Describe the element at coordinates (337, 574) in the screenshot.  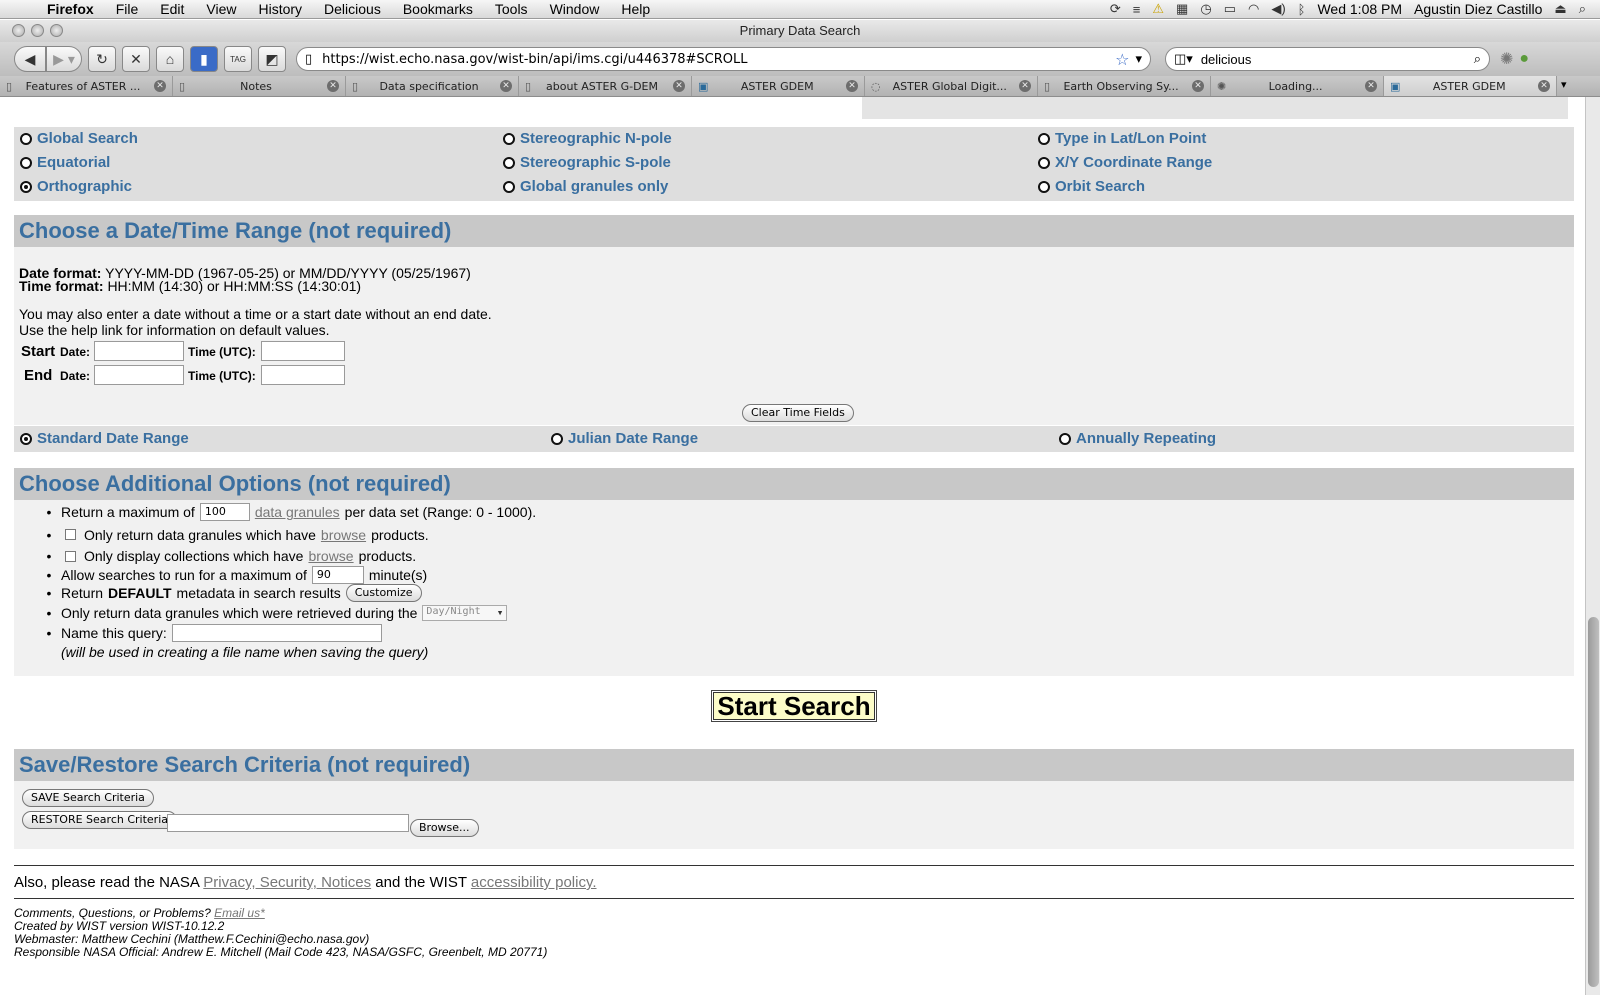
I see `max-time-input: 90` at that location.